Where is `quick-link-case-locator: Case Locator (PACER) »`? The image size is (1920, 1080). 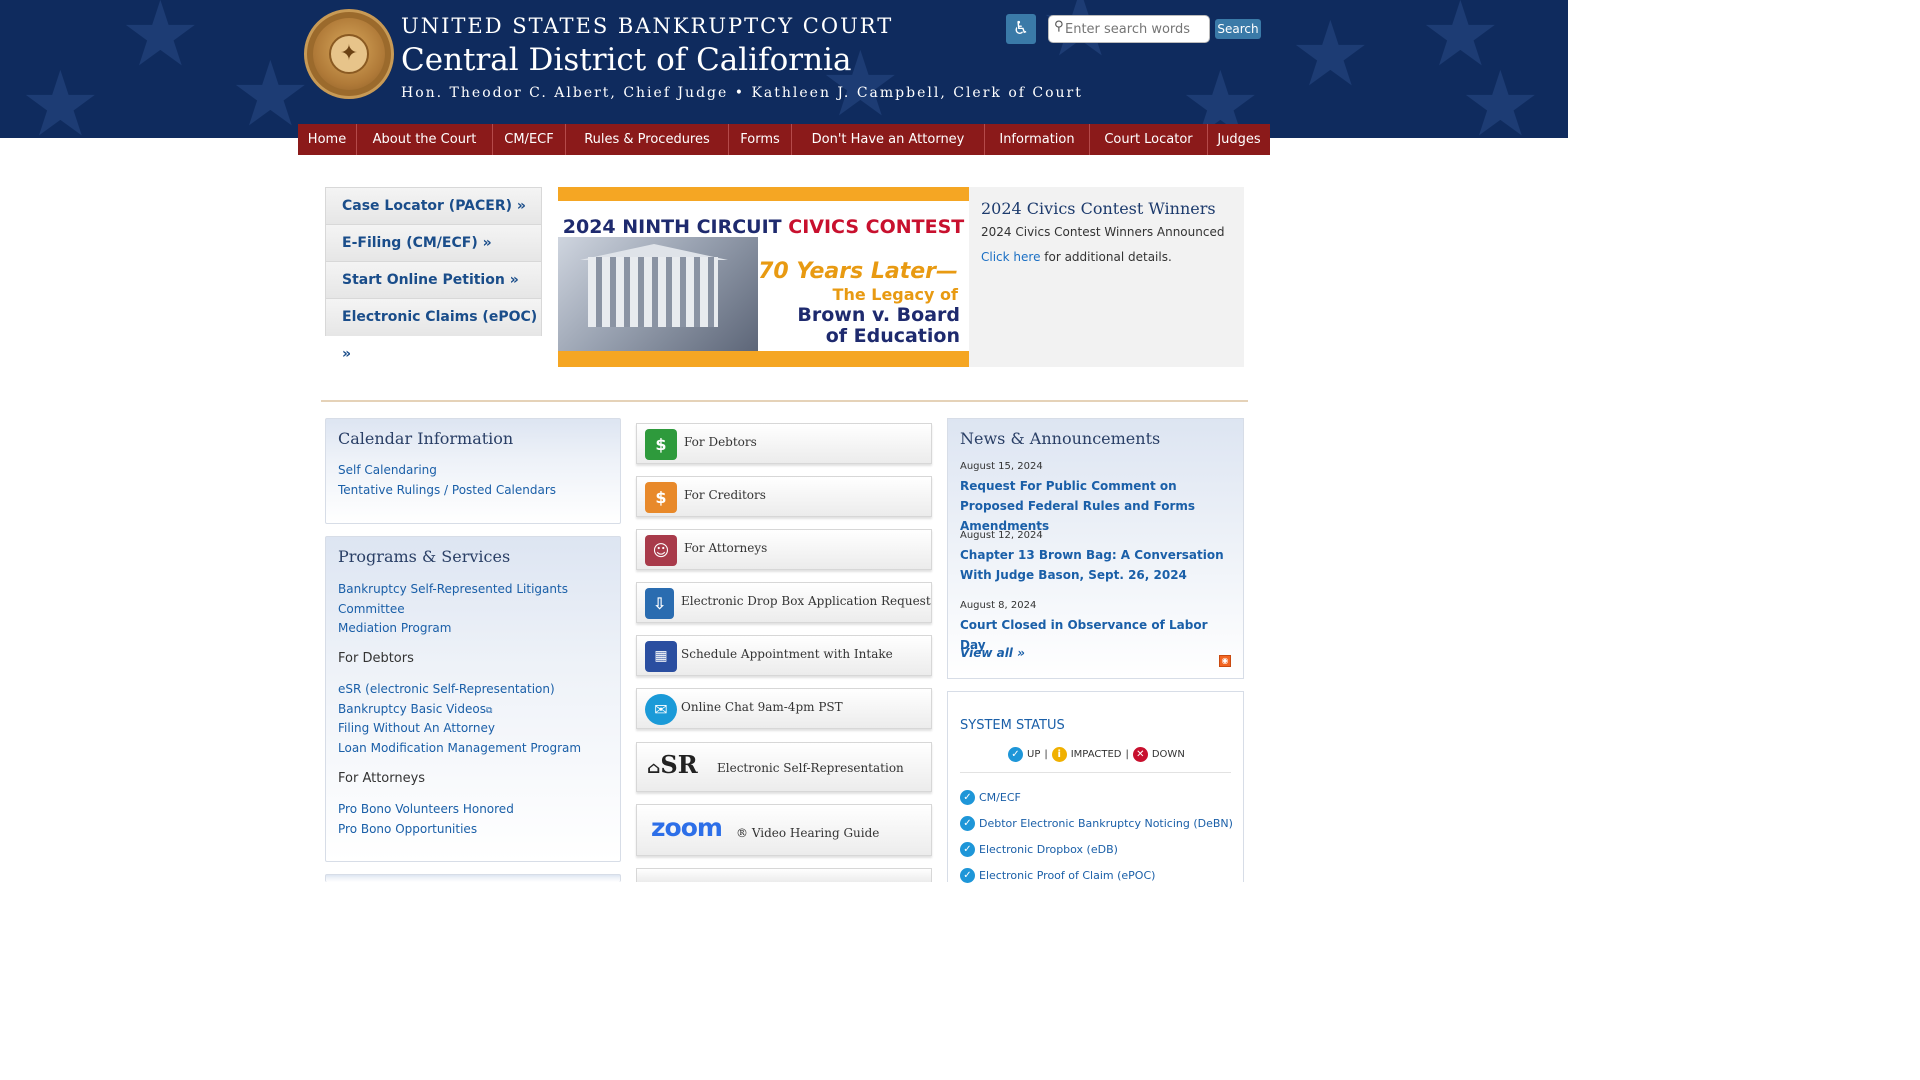
quick-link-case-locator: Case Locator (PACER) » is located at coordinates (433, 206).